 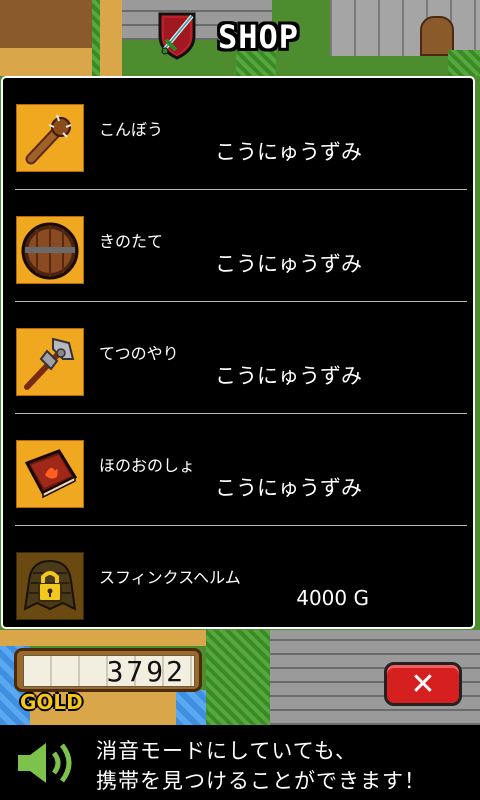 What do you see at coordinates (139, 353) in the screenshot?
I see `item-name: てつのやり` at bounding box center [139, 353].